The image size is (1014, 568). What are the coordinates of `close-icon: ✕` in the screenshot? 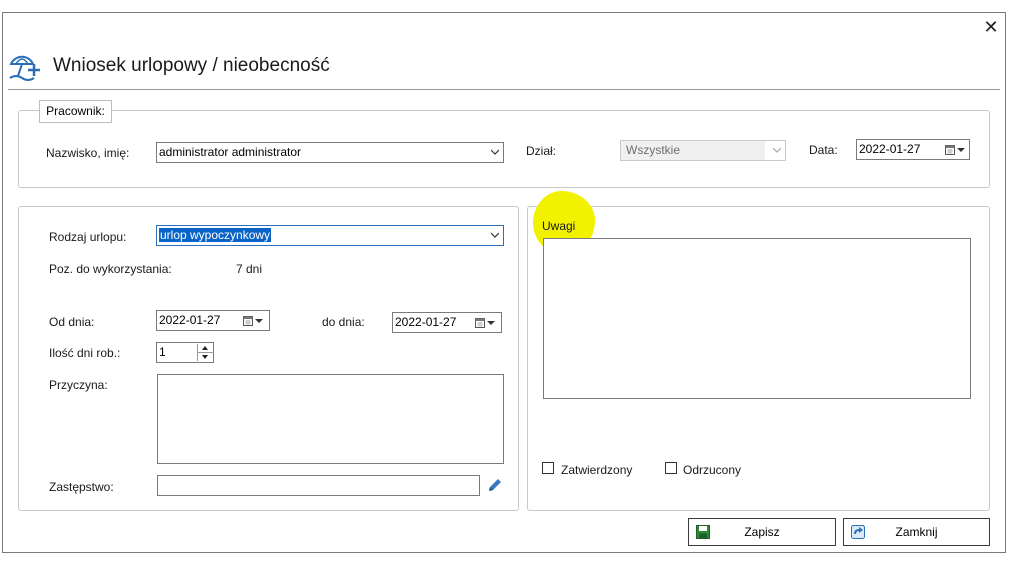 It's located at (991, 27).